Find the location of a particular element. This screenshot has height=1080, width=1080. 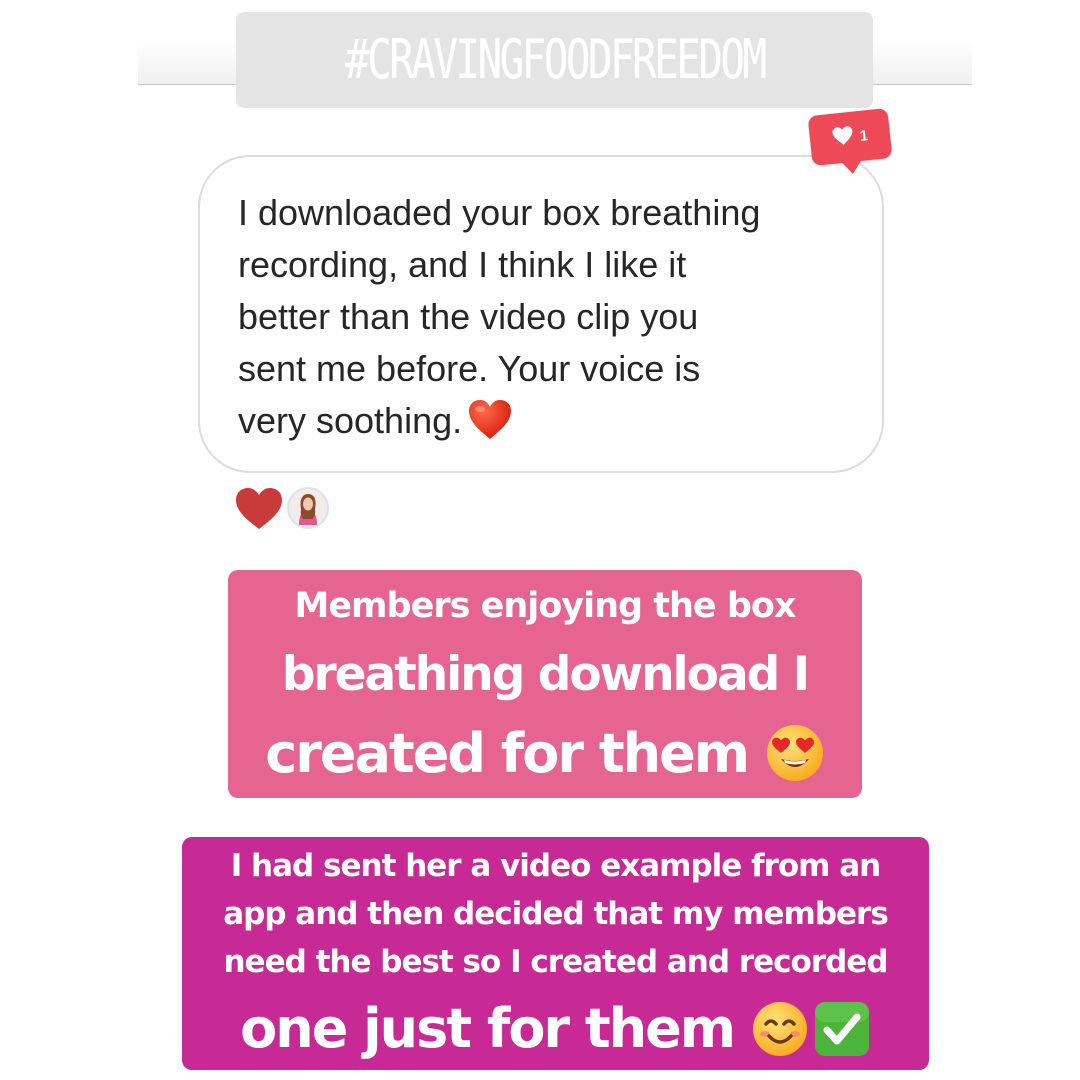

caption-line-with-emoji: created for them is located at coordinates (545, 755).